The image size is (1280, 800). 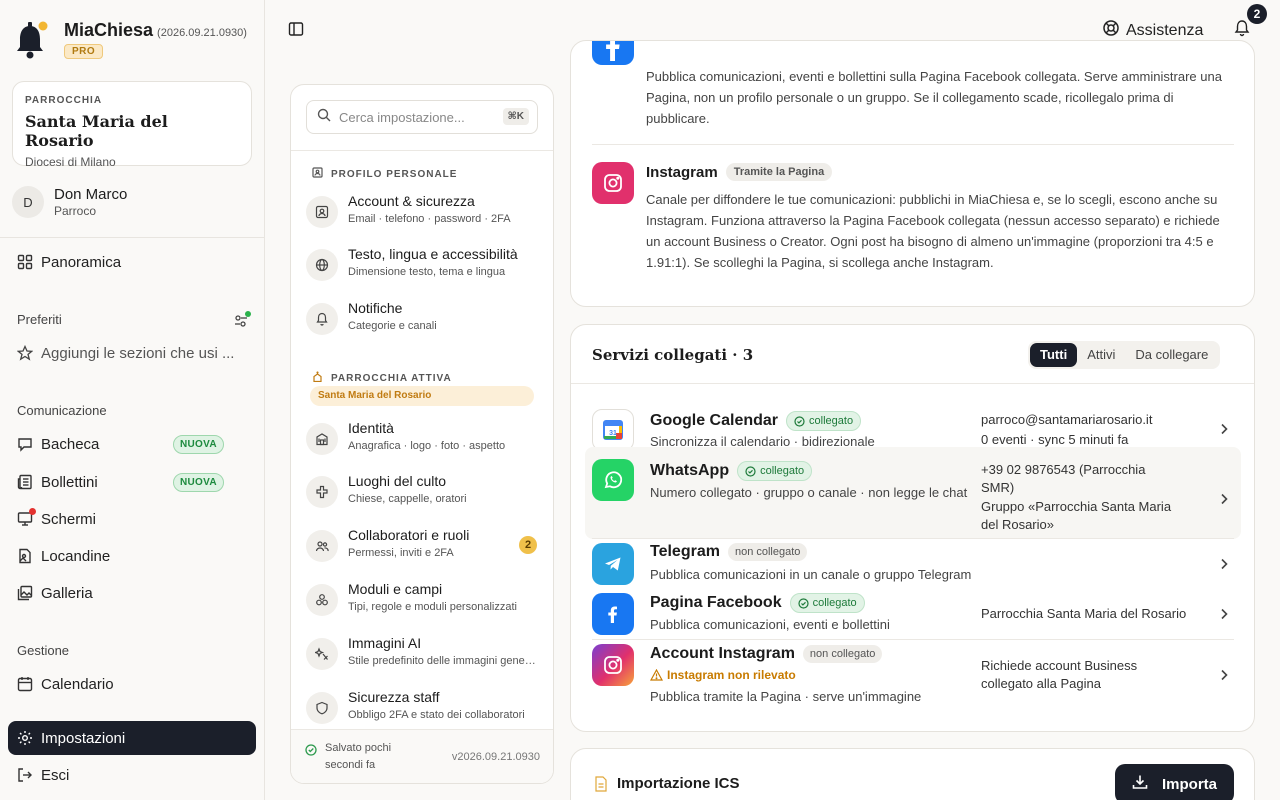 What do you see at coordinates (429, 219) in the screenshot?
I see `setting-subtitle: Email · telefono · password · 2FA` at bounding box center [429, 219].